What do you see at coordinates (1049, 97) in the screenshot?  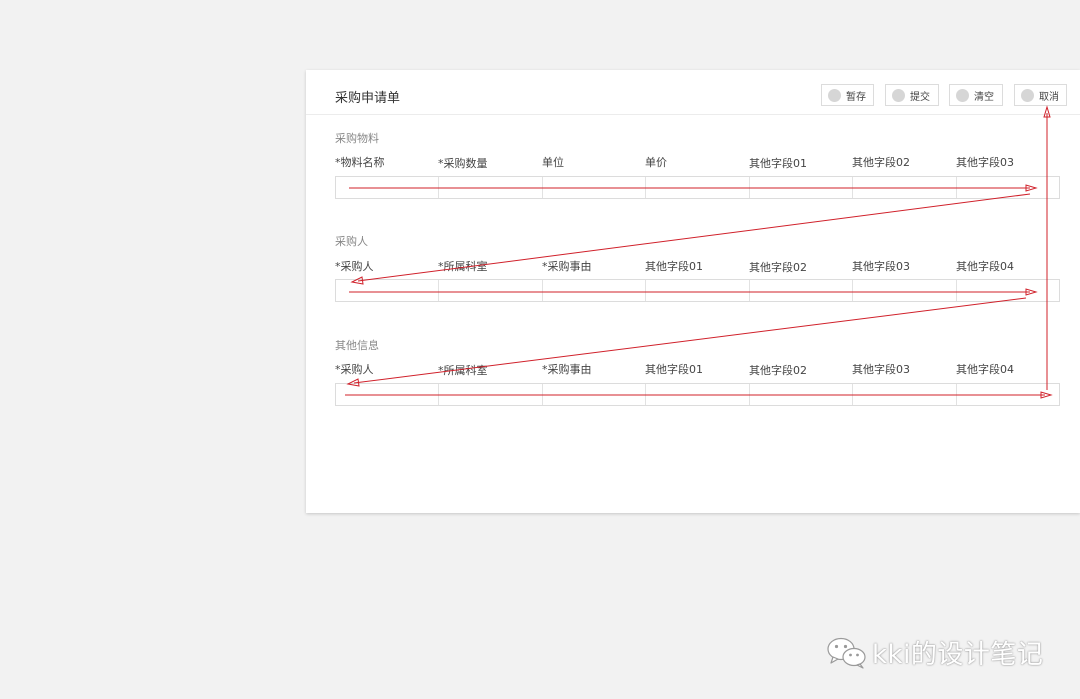 I see `cancel-label: 取消` at bounding box center [1049, 97].